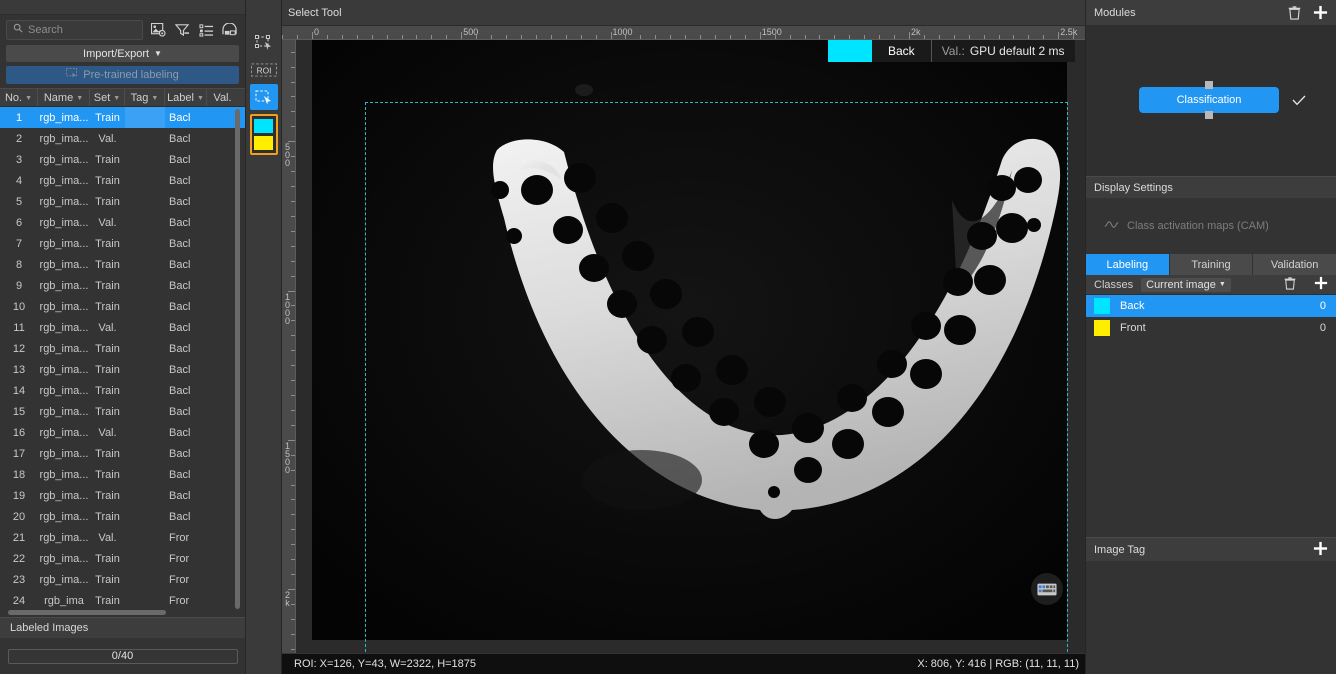  What do you see at coordinates (122, 348) in the screenshot?
I see `table-row: 12 rgb_ima... Train Bacl` at bounding box center [122, 348].